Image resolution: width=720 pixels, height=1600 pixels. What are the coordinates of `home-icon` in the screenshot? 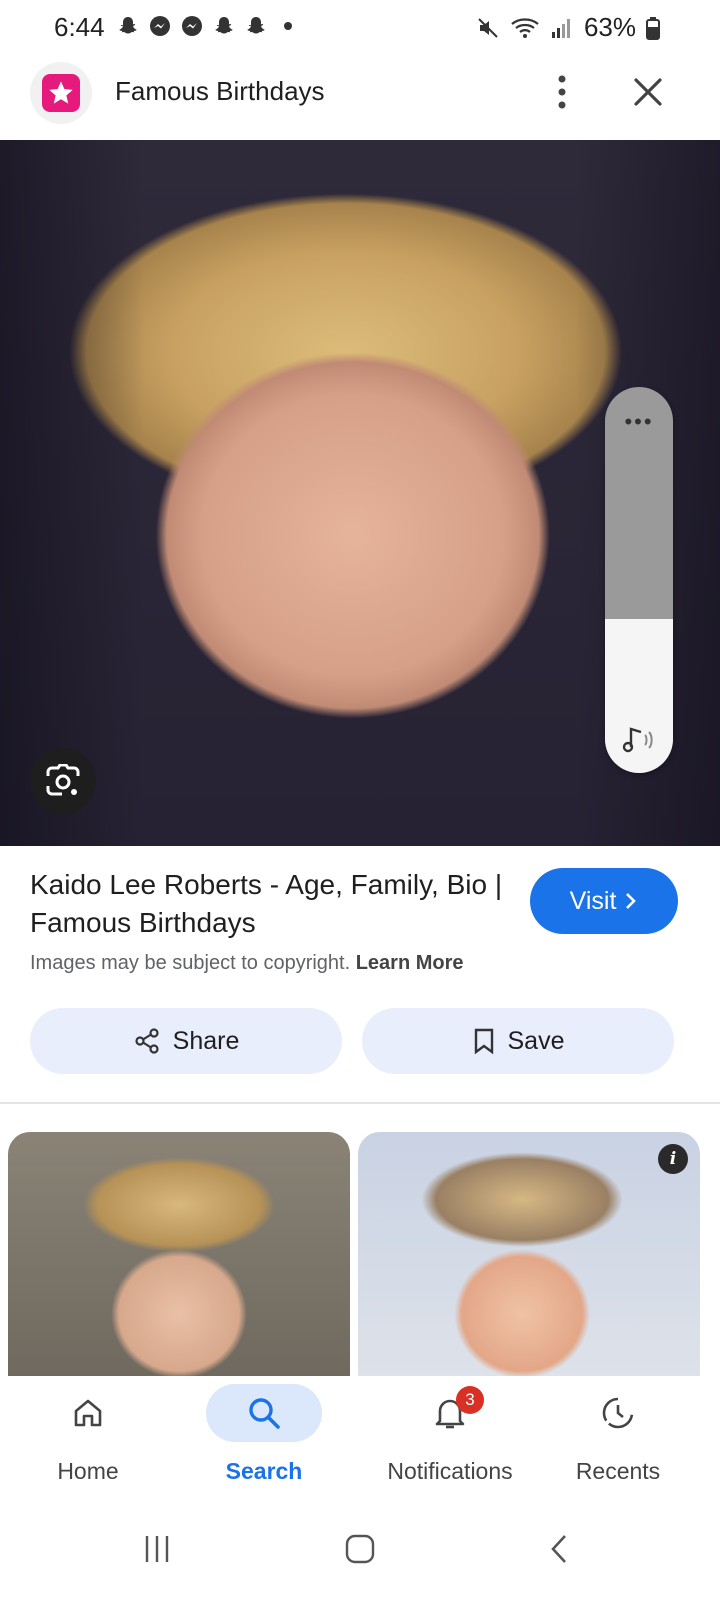 It's located at (88, 1413).